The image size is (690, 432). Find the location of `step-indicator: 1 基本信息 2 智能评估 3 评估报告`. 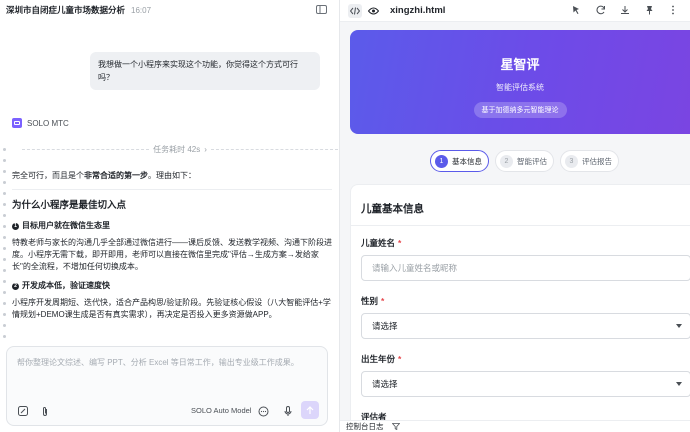

step-indicator: 1 基本信息 2 智能评估 3 评估报告 is located at coordinates (527, 161).